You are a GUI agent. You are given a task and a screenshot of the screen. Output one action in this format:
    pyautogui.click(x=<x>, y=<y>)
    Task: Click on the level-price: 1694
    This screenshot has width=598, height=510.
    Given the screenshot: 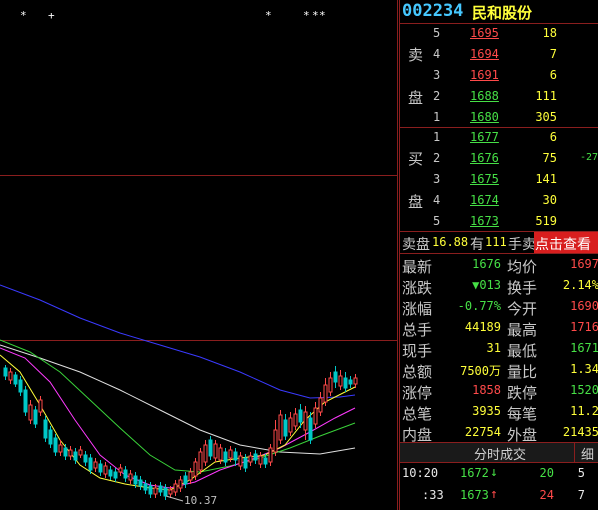 What is the action you would take?
    pyautogui.click(x=484, y=54)
    